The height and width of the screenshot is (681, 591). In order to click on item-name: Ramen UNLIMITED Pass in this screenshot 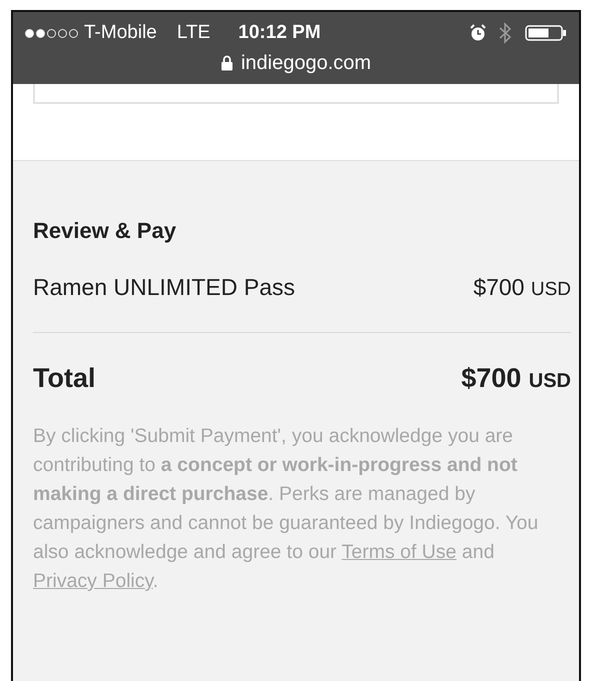, I will do `click(164, 287)`.